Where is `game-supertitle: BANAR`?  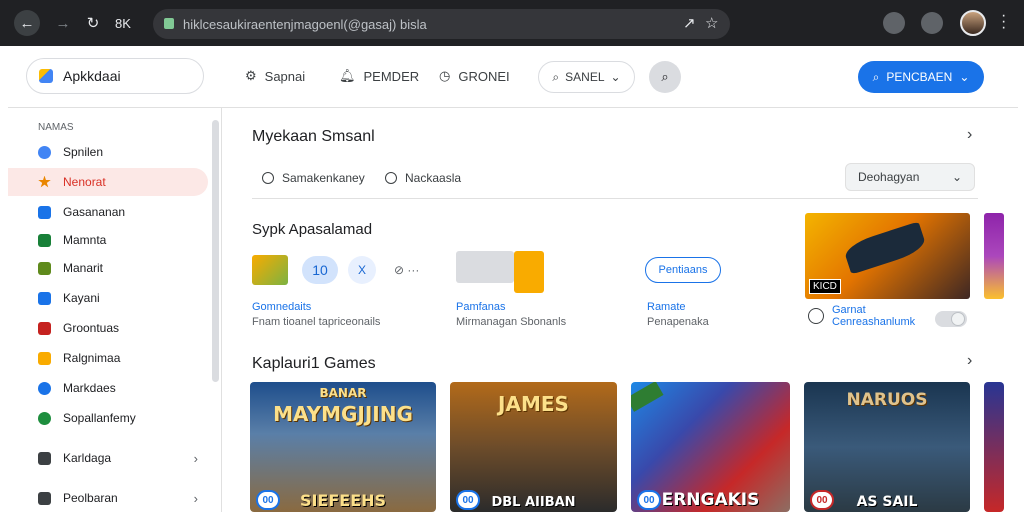
game-supertitle: BANAR is located at coordinates (343, 393).